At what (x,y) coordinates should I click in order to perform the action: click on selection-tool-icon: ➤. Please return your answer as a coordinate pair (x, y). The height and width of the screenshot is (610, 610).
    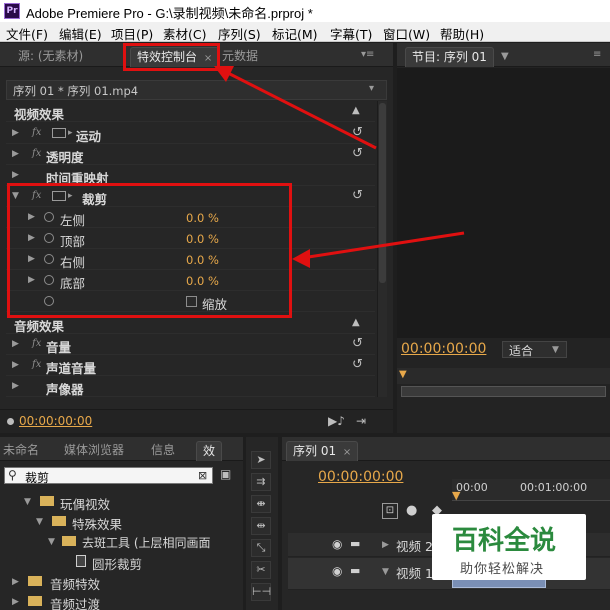
    Looking at the image, I should click on (261, 460).